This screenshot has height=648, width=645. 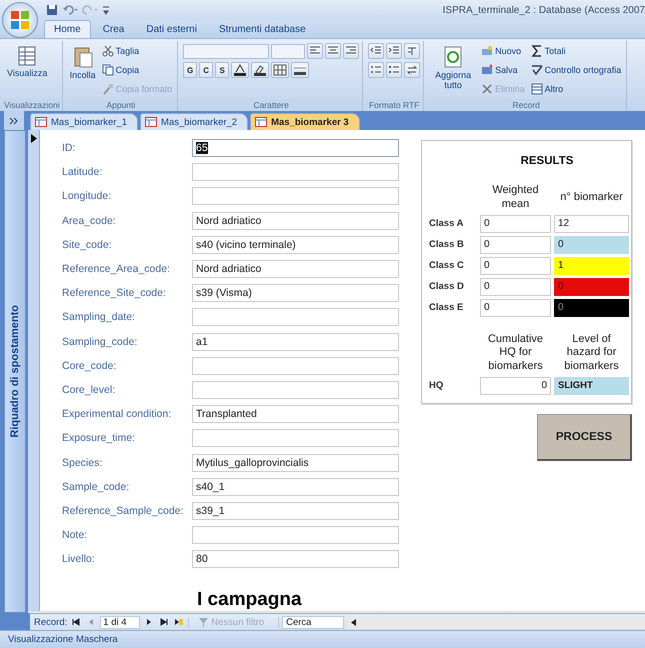 I want to click on gridlines-icon, so click(x=280, y=70).